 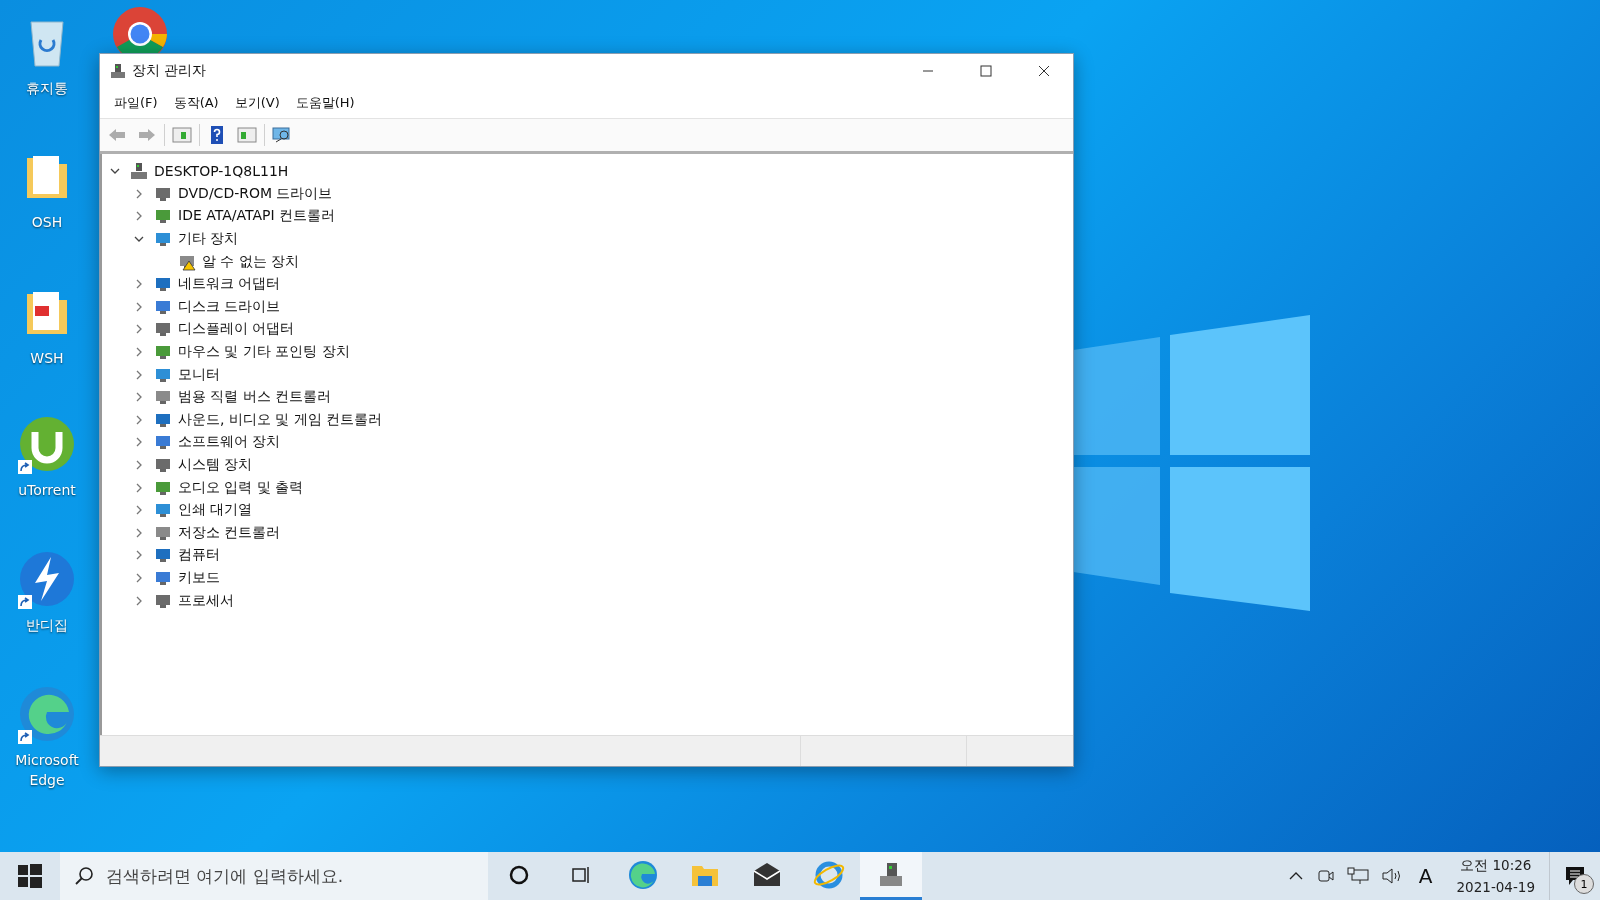 What do you see at coordinates (182, 135) in the screenshot?
I see `properties-pane-icon` at bounding box center [182, 135].